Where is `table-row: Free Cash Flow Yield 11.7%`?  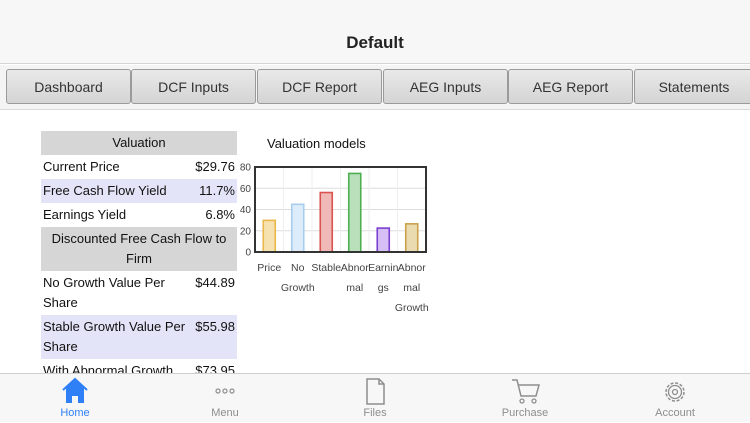
table-row: Free Cash Flow Yield 11.7% is located at coordinates (139, 191).